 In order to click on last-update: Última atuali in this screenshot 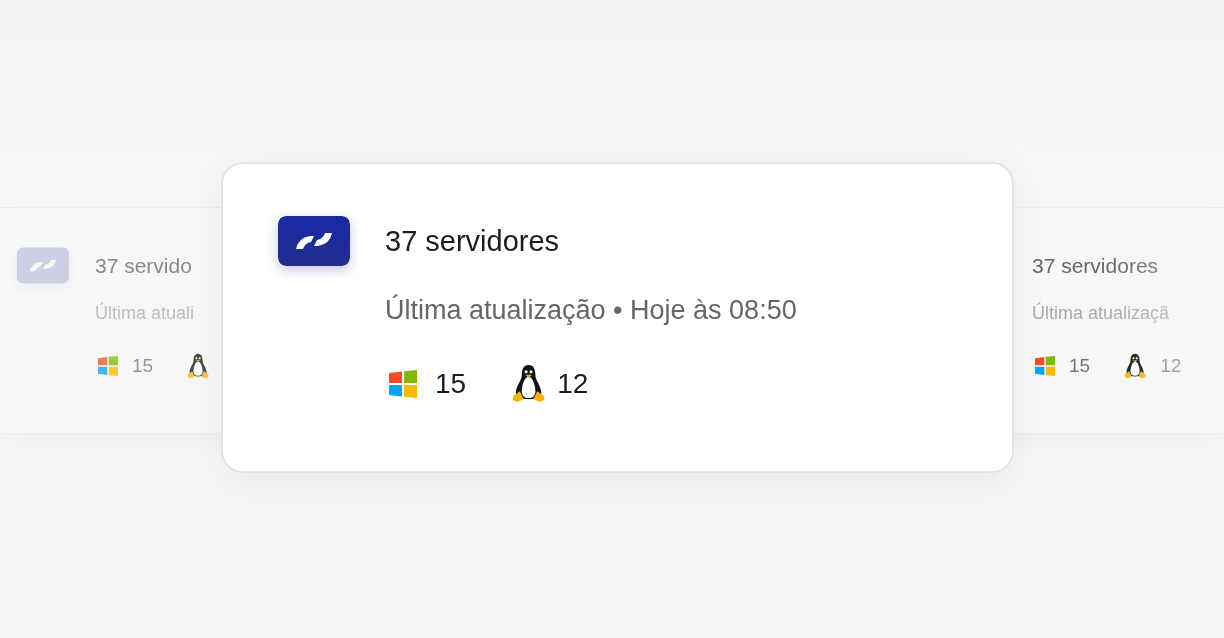, I will do `click(145, 313)`.